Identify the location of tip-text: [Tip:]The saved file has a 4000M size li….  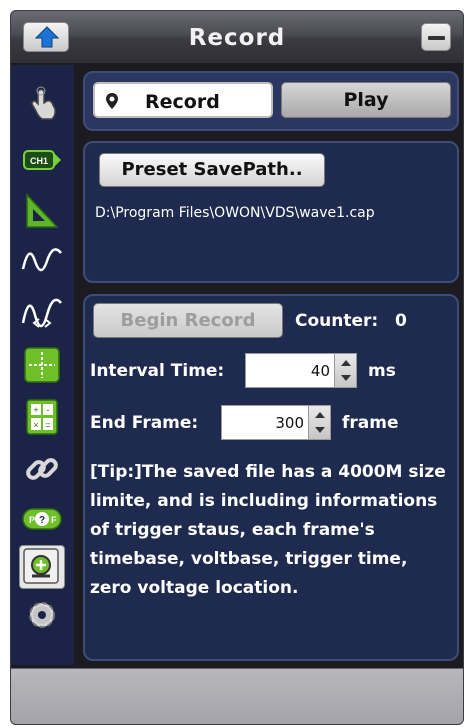
(268, 530).